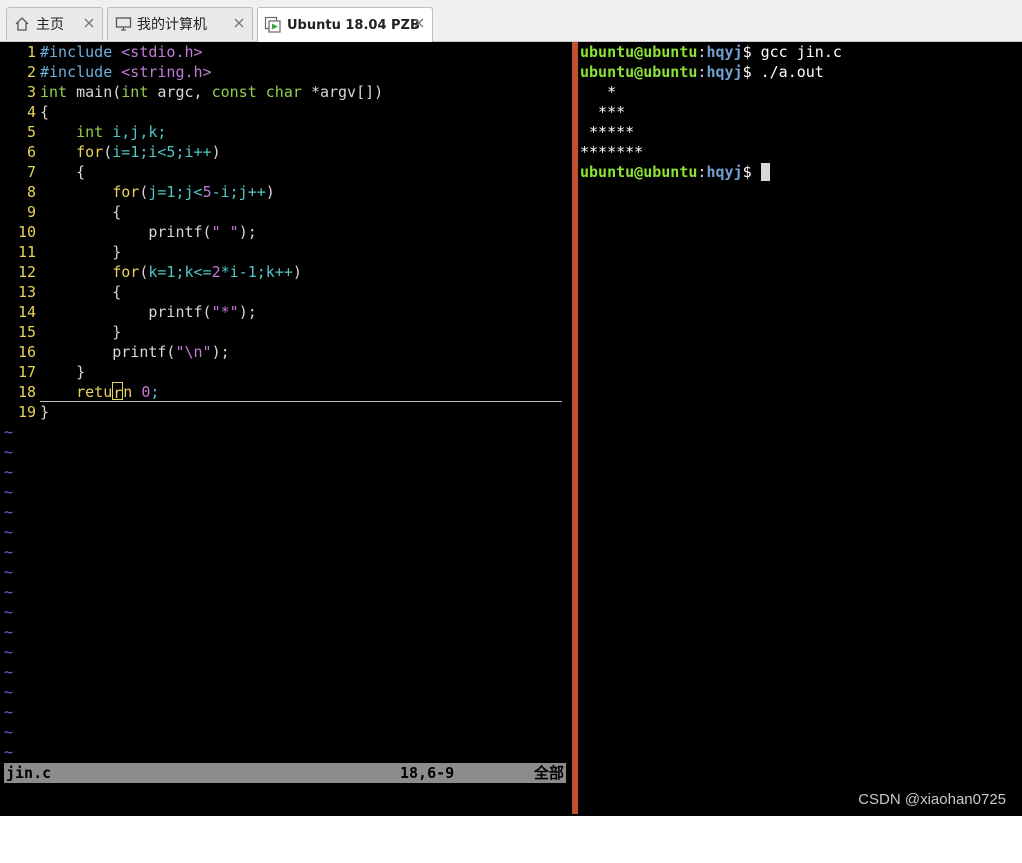 This screenshot has width=1022, height=863. I want to click on line-number: 7, so click(31, 172).